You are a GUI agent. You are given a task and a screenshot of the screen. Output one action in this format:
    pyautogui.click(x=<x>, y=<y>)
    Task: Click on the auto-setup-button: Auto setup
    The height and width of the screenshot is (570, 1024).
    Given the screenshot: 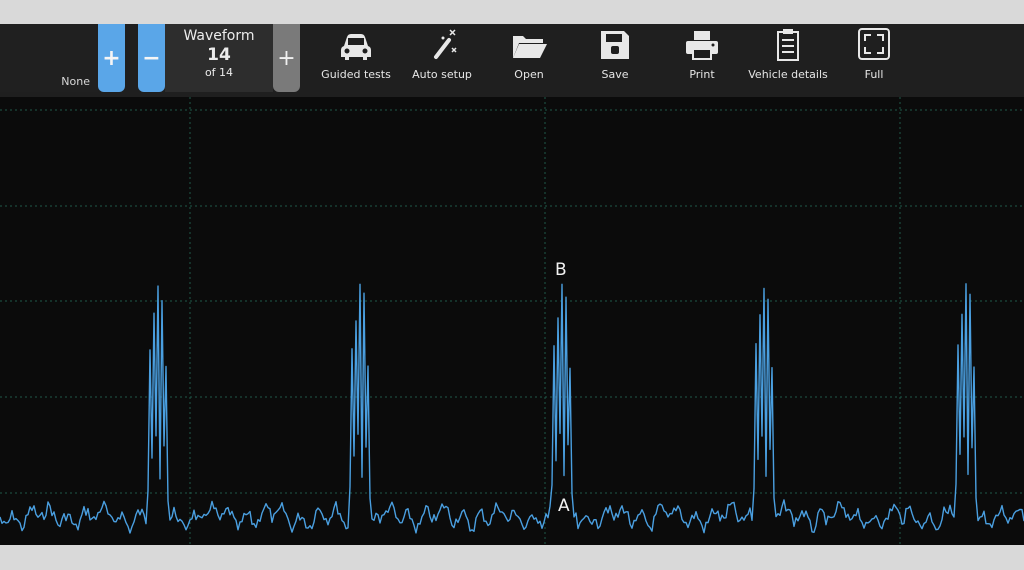 What is the action you would take?
    pyautogui.click(x=442, y=58)
    